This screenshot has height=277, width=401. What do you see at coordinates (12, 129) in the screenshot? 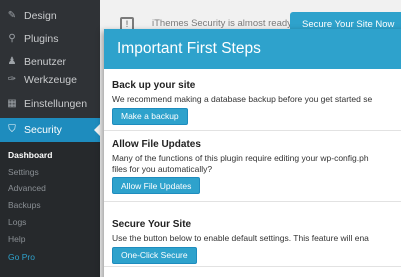
I see `shield-icon: ⛉` at bounding box center [12, 129].